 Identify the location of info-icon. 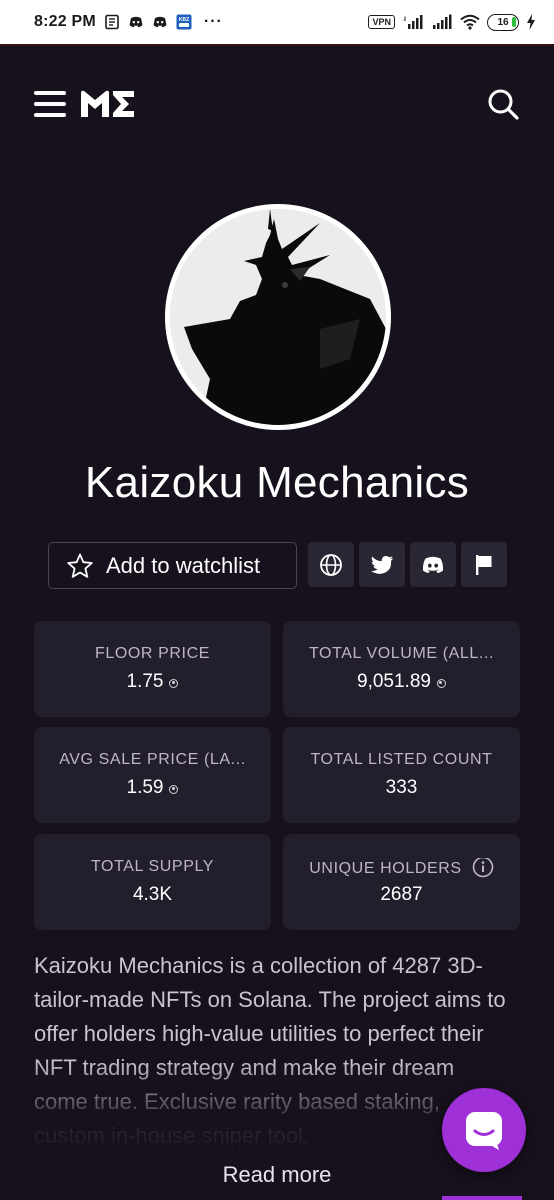
(483, 868).